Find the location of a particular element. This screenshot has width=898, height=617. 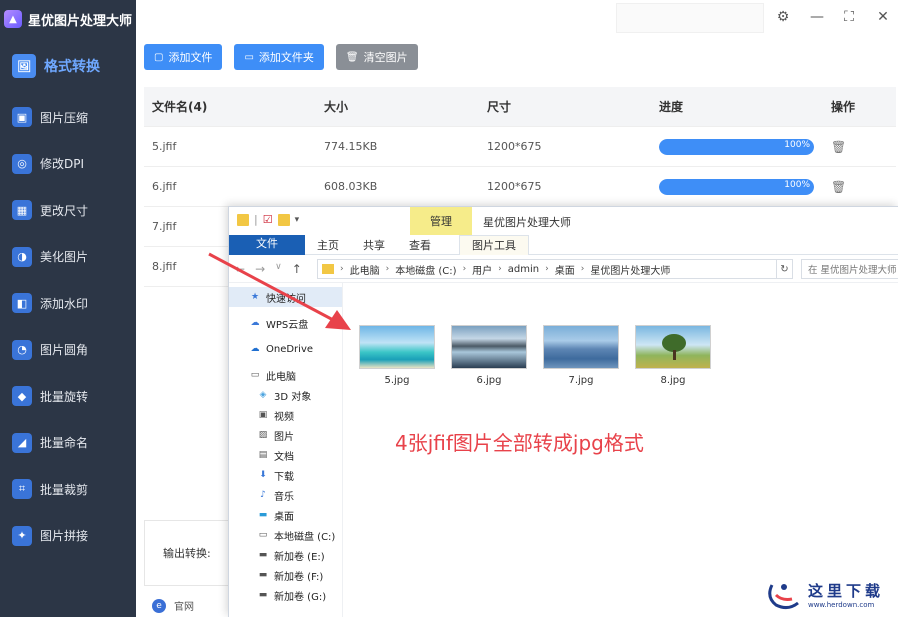

rename-icon: ◢ is located at coordinates (22, 442).